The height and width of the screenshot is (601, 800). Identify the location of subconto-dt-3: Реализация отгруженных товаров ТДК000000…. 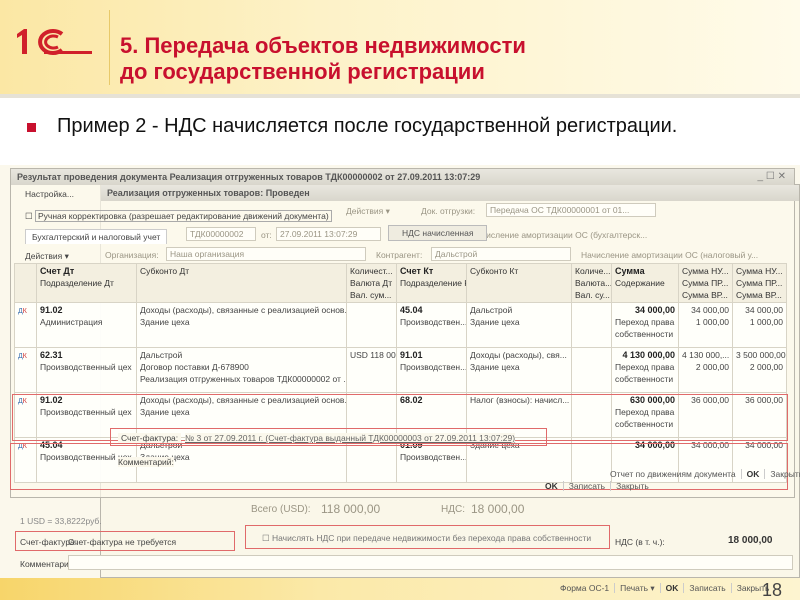
(243, 379).